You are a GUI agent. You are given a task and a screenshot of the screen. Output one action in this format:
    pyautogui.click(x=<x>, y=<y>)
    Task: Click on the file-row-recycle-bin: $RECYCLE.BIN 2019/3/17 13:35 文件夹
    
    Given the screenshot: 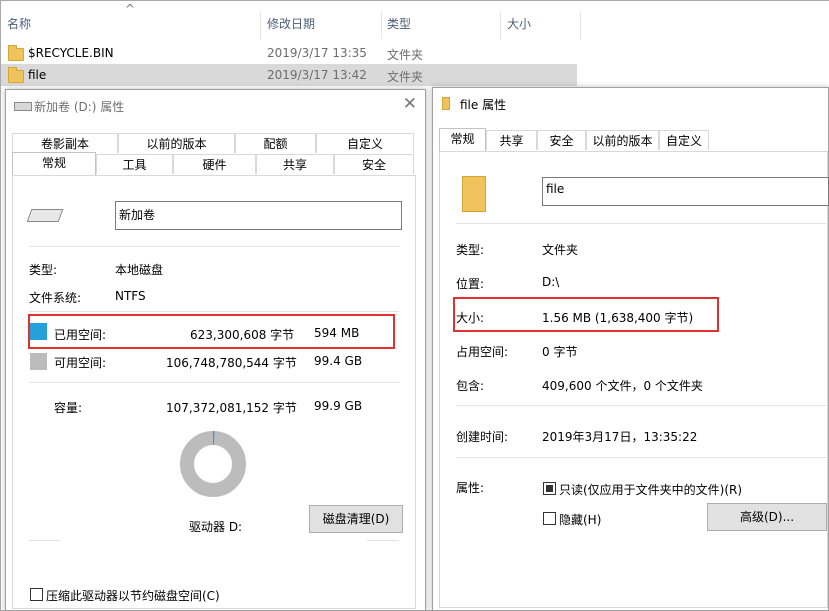 What is the action you would take?
    pyautogui.click(x=289, y=53)
    